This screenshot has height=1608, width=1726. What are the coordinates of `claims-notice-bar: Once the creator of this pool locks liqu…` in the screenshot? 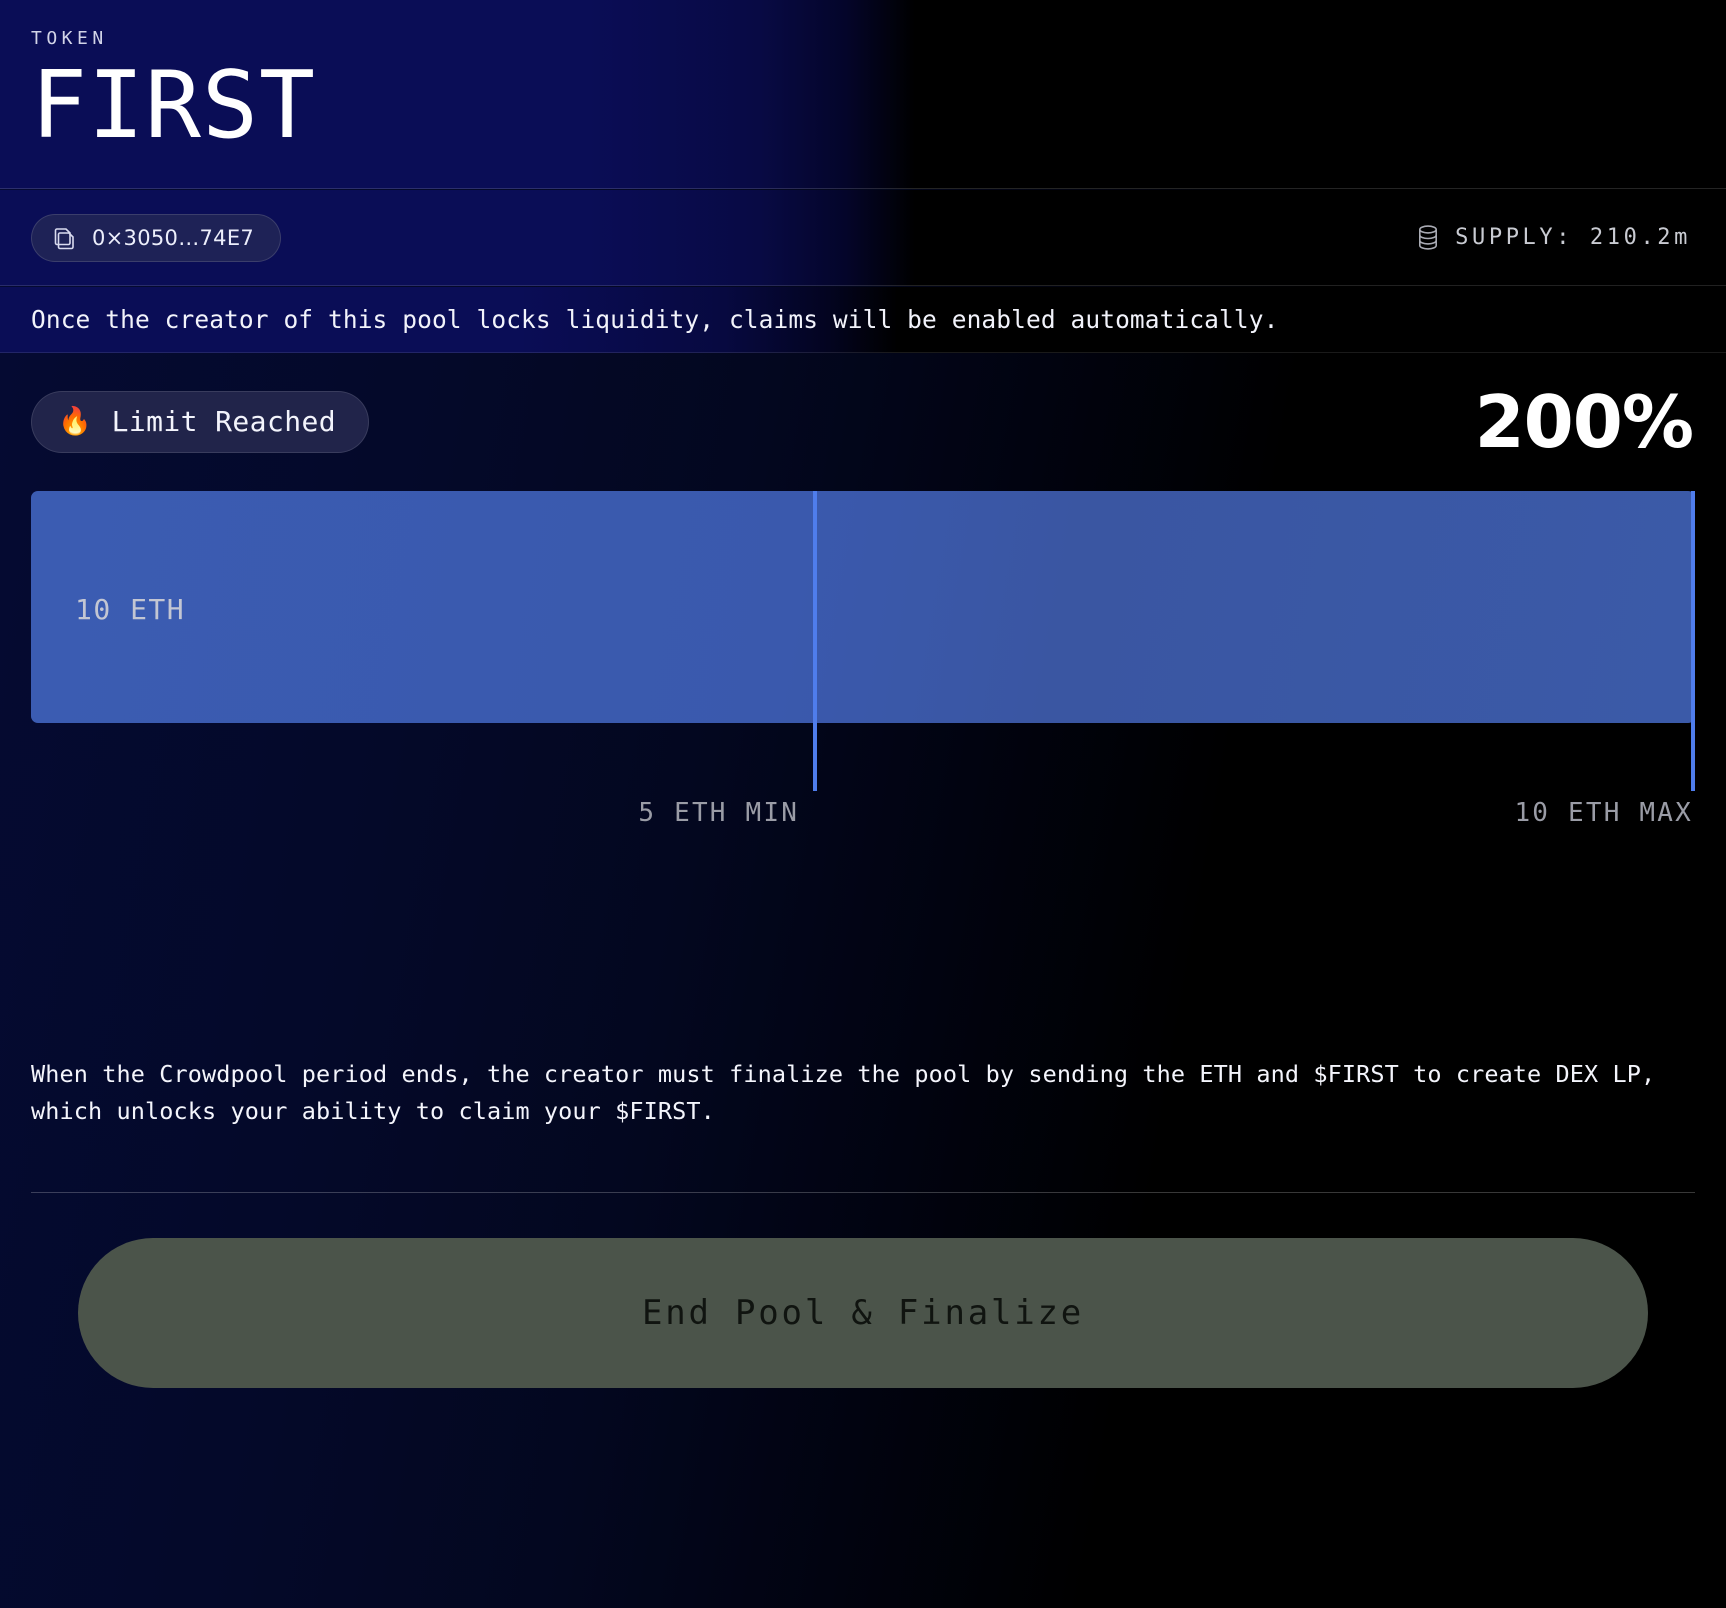 It's located at (863, 320).